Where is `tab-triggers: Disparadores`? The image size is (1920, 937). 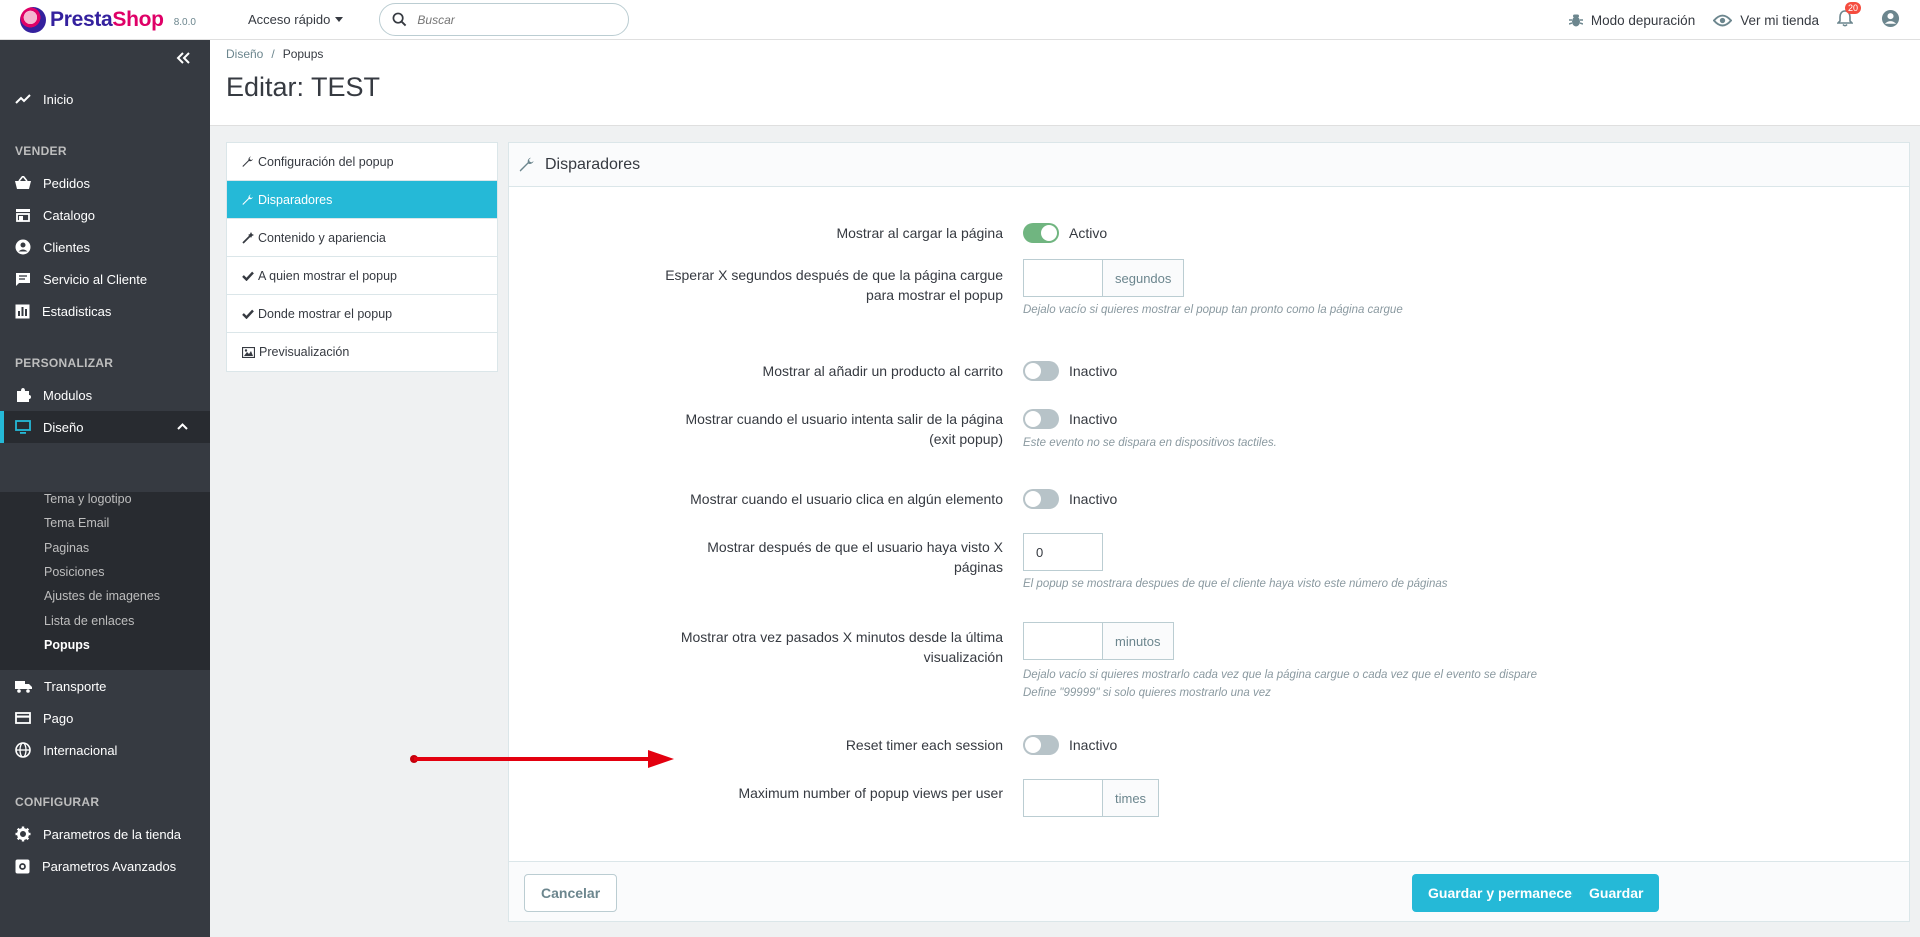 tab-triggers: Disparadores is located at coordinates (362, 200).